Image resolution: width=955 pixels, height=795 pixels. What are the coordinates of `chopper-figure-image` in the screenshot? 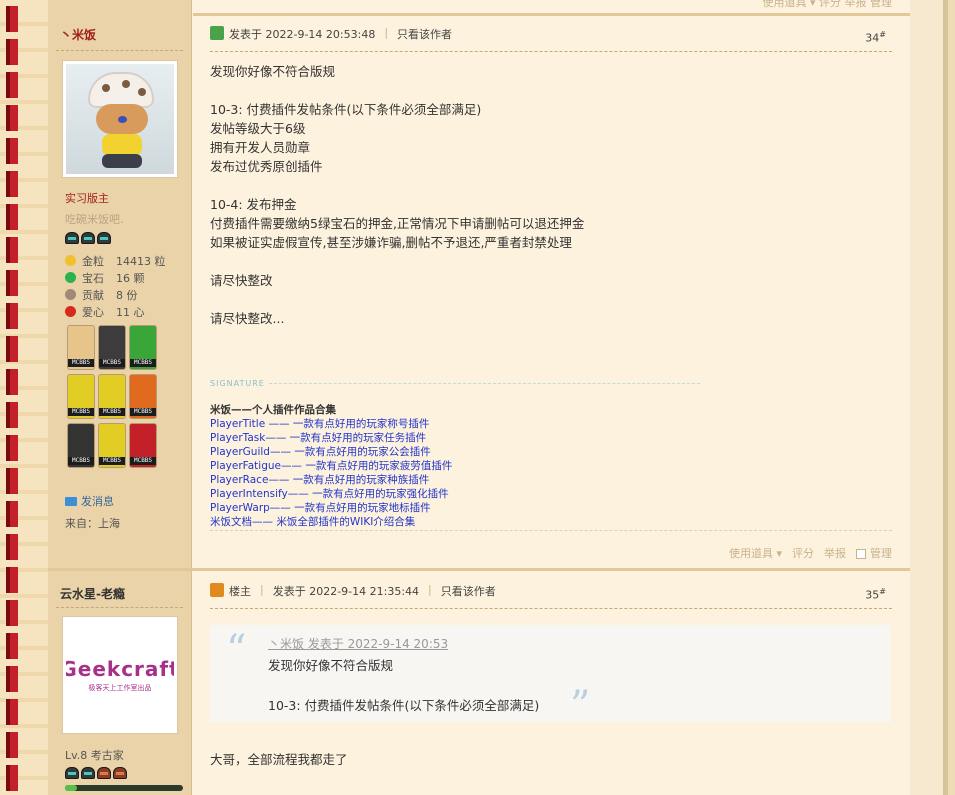 It's located at (120, 119).